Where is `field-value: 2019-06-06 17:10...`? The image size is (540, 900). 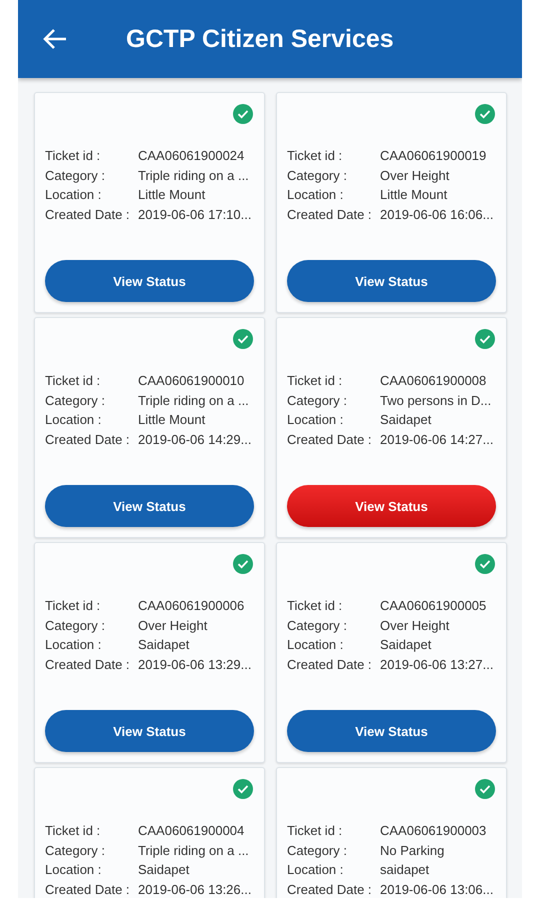 field-value: 2019-06-06 17:10... is located at coordinates (194, 215).